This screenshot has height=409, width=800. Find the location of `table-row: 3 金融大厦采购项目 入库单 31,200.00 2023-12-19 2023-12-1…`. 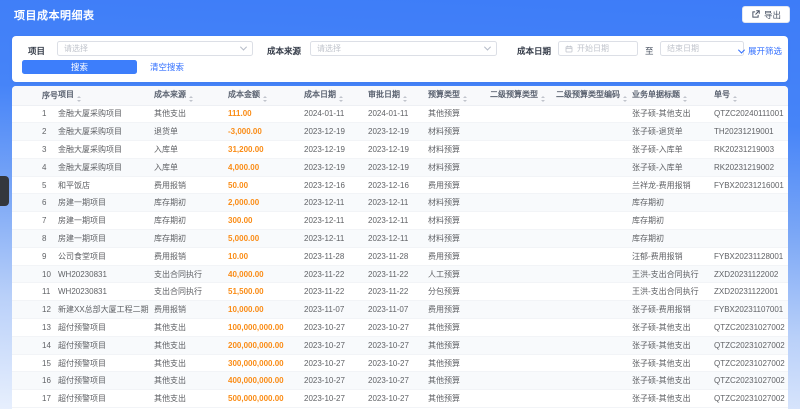

table-row: 3 金融大厦采购项目 入库单 31,200.00 2023-12-19 2023-12-1… is located at coordinates (400, 149).